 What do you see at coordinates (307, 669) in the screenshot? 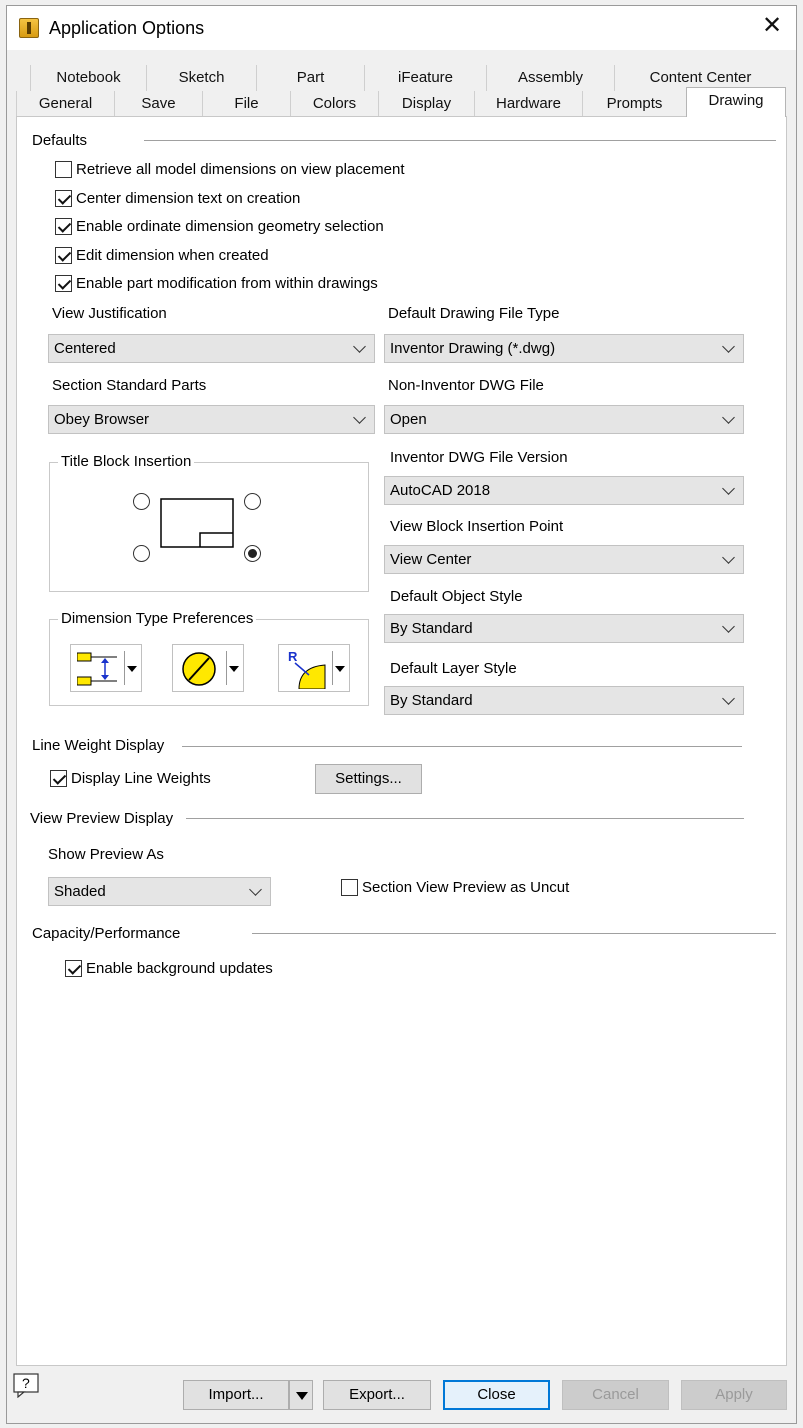
I see `radius-dimension-icon: R` at bounding box center [307, 669].